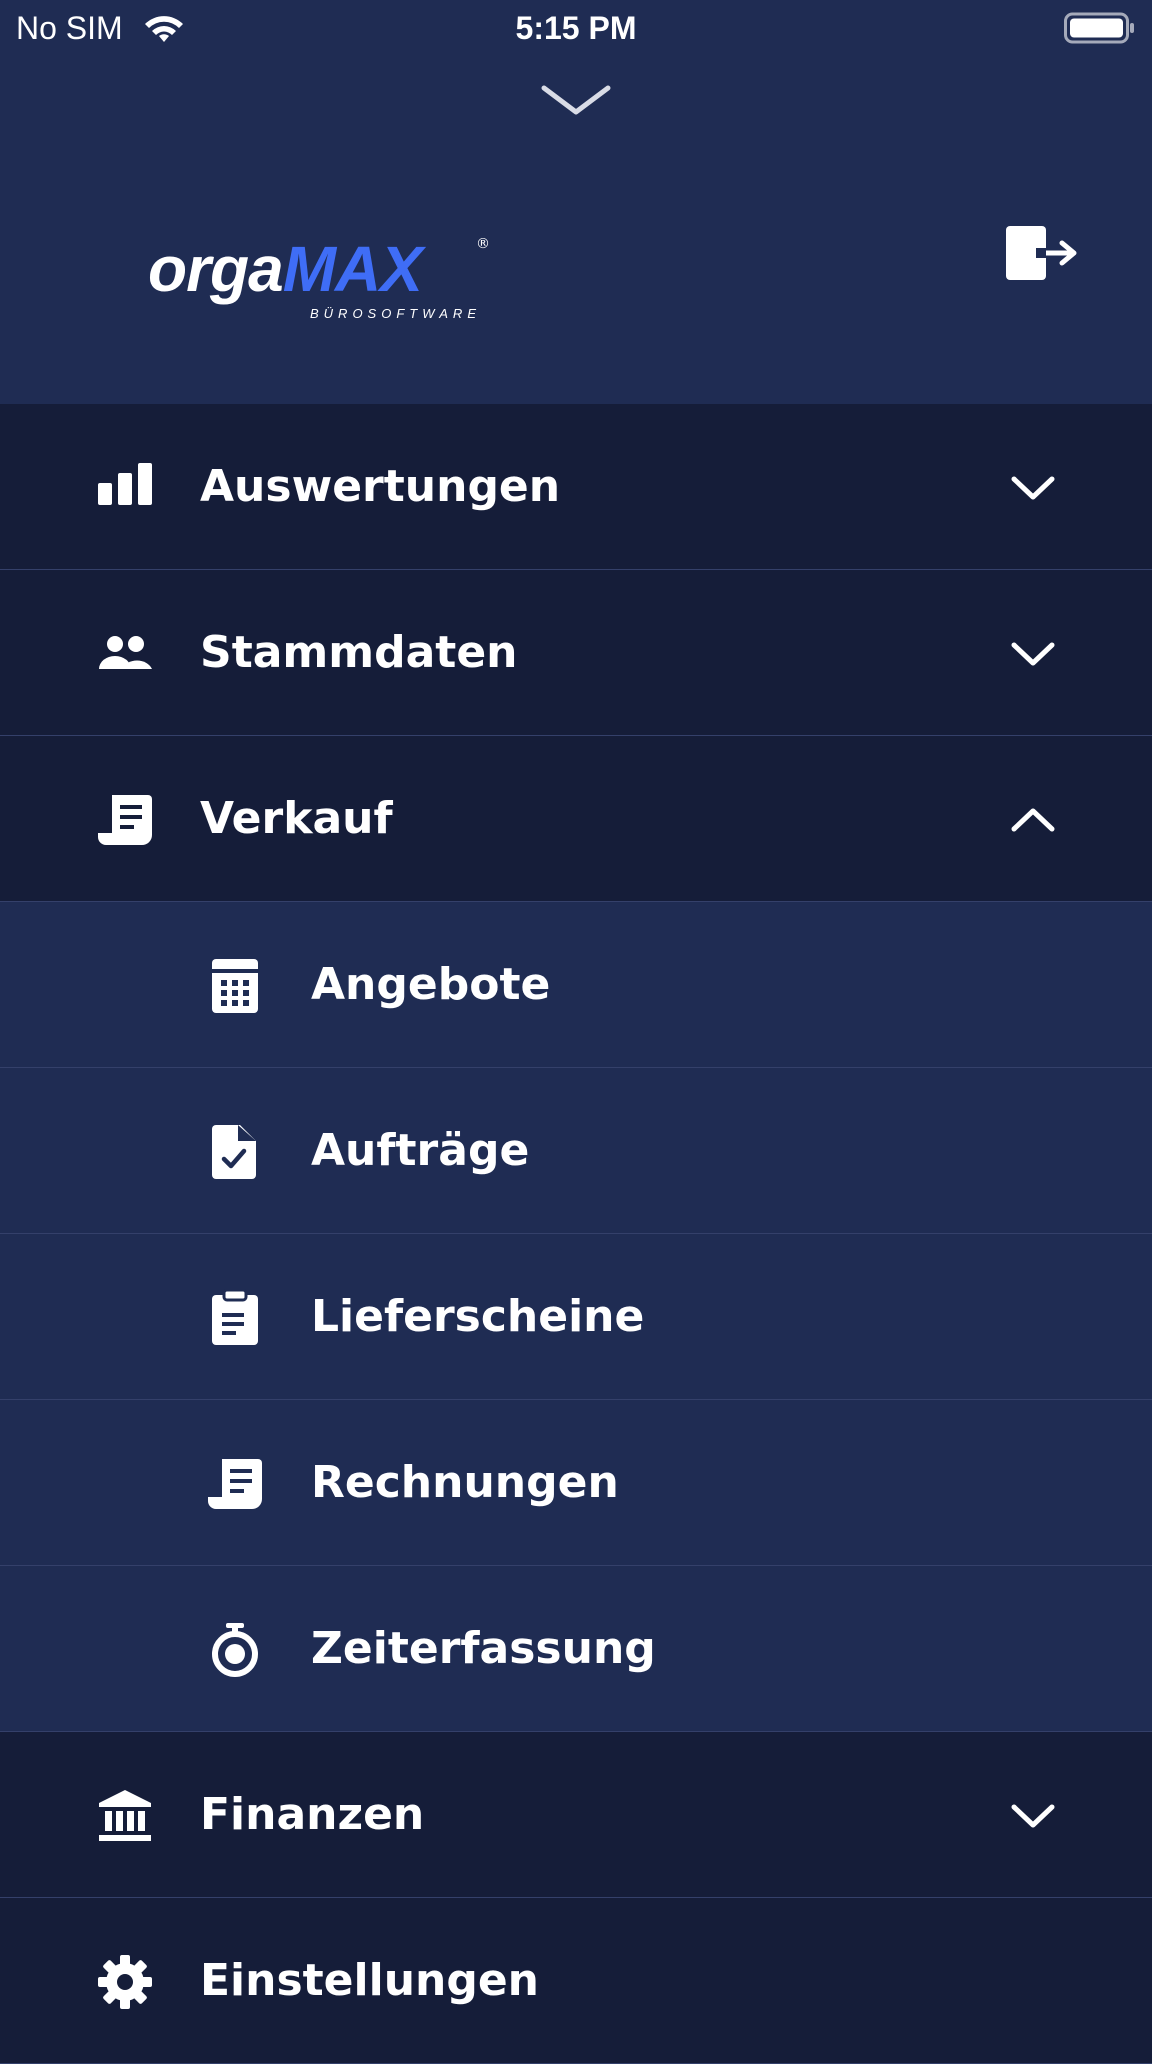 Image resolution: width=1152 pixels, height=2064 pixels. Describe the element at coordinates (483, 244) in the screenshot. I see `logo-registered-mark: ®` at that location.